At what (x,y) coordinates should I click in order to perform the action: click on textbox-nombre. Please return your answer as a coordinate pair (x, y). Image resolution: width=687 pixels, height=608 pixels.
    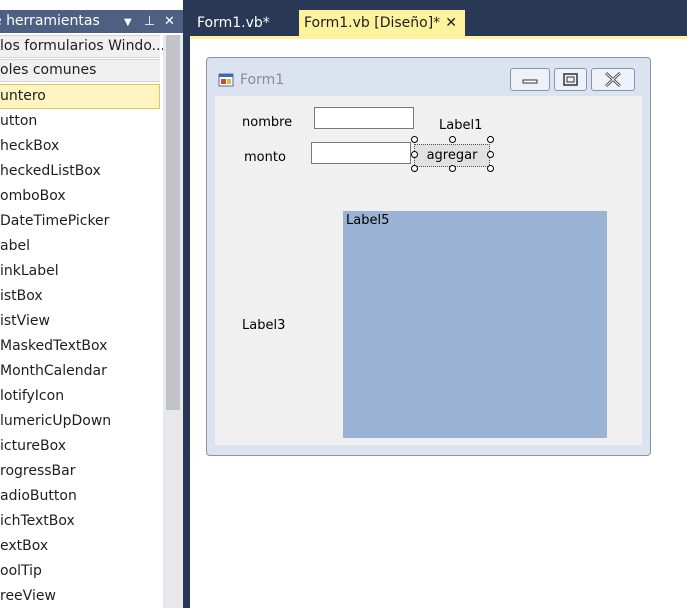
    Looking at the image, I should click on (364, 118).